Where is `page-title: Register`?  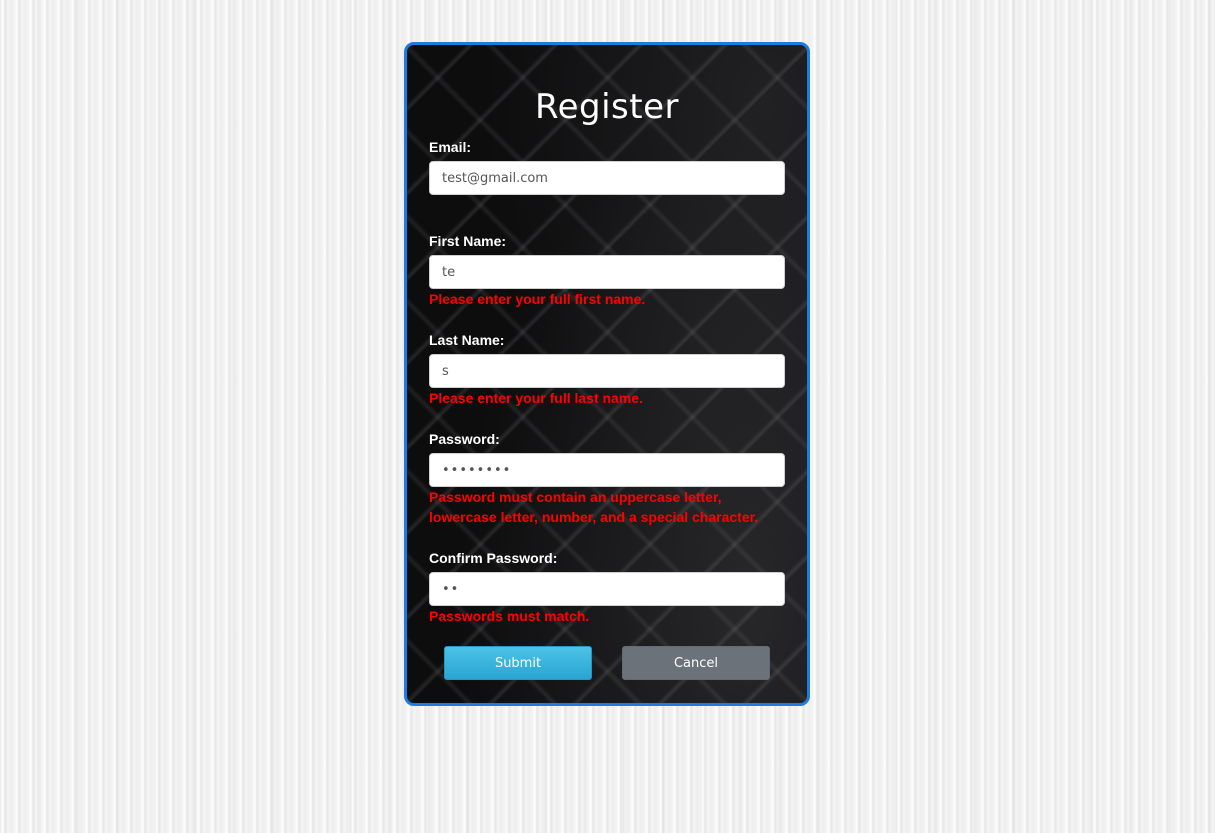
page-title: Register is located at coordinates (607, 107).